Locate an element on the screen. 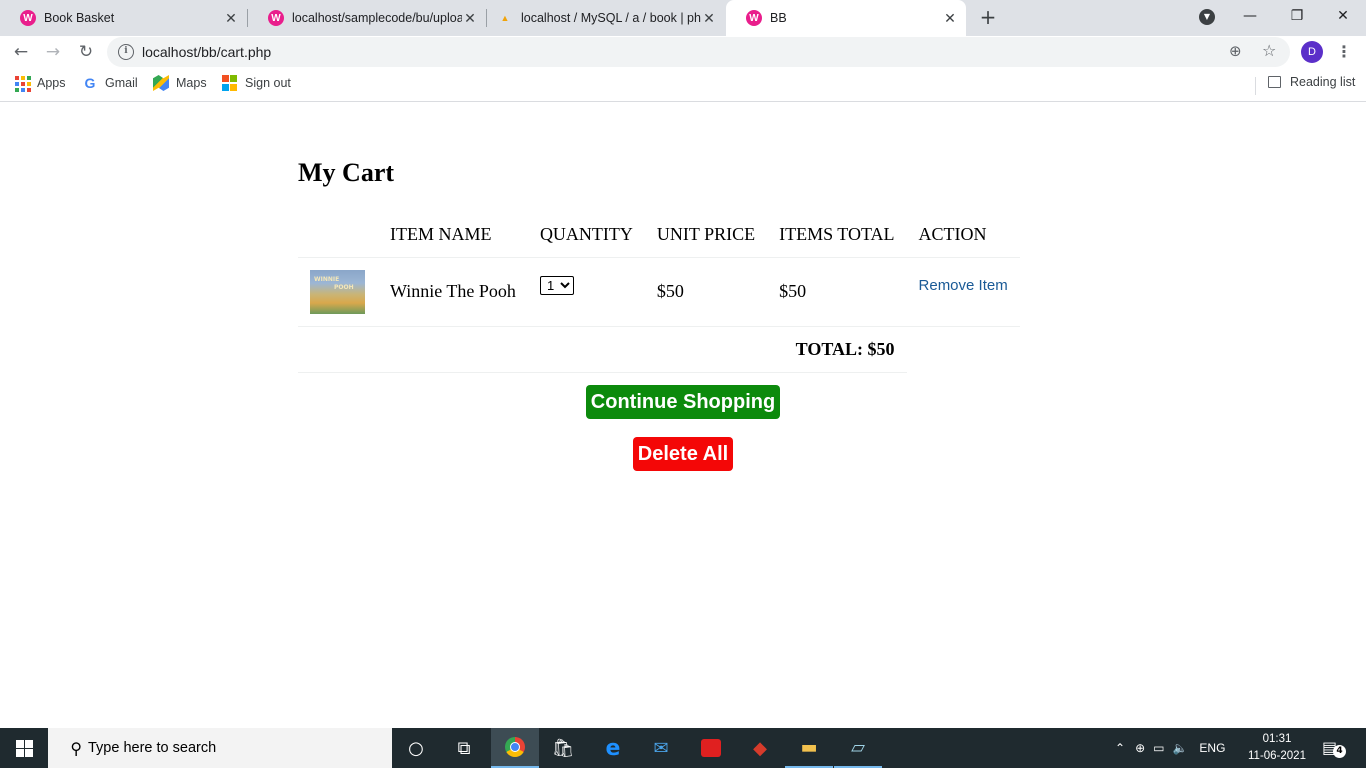 The width and height of the screenshot is (1366, 768). book-cover-image: WINNIE POOH is located at coordinates (337, 291).